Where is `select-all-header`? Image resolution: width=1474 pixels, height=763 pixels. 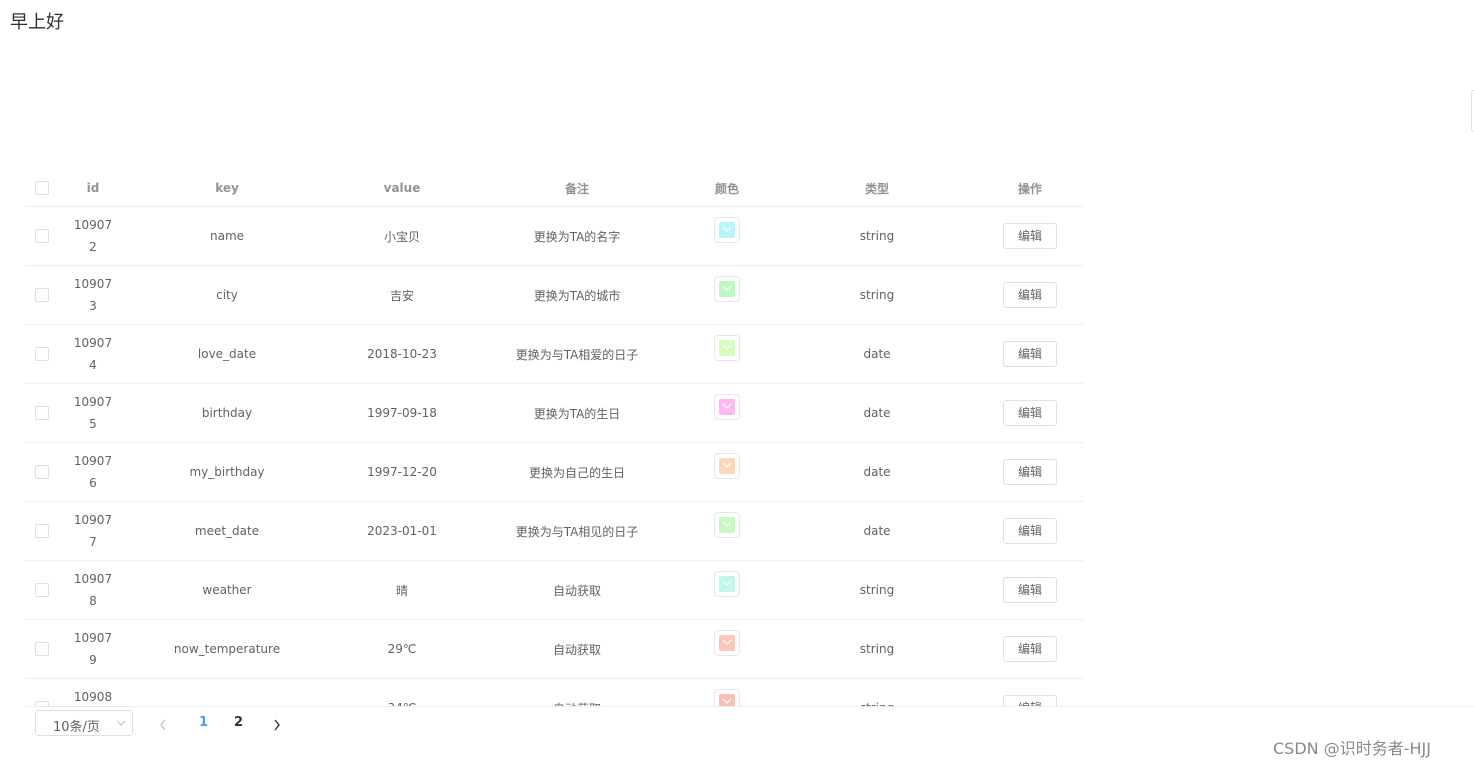 select-all-header is located at coordinates (42, 188).